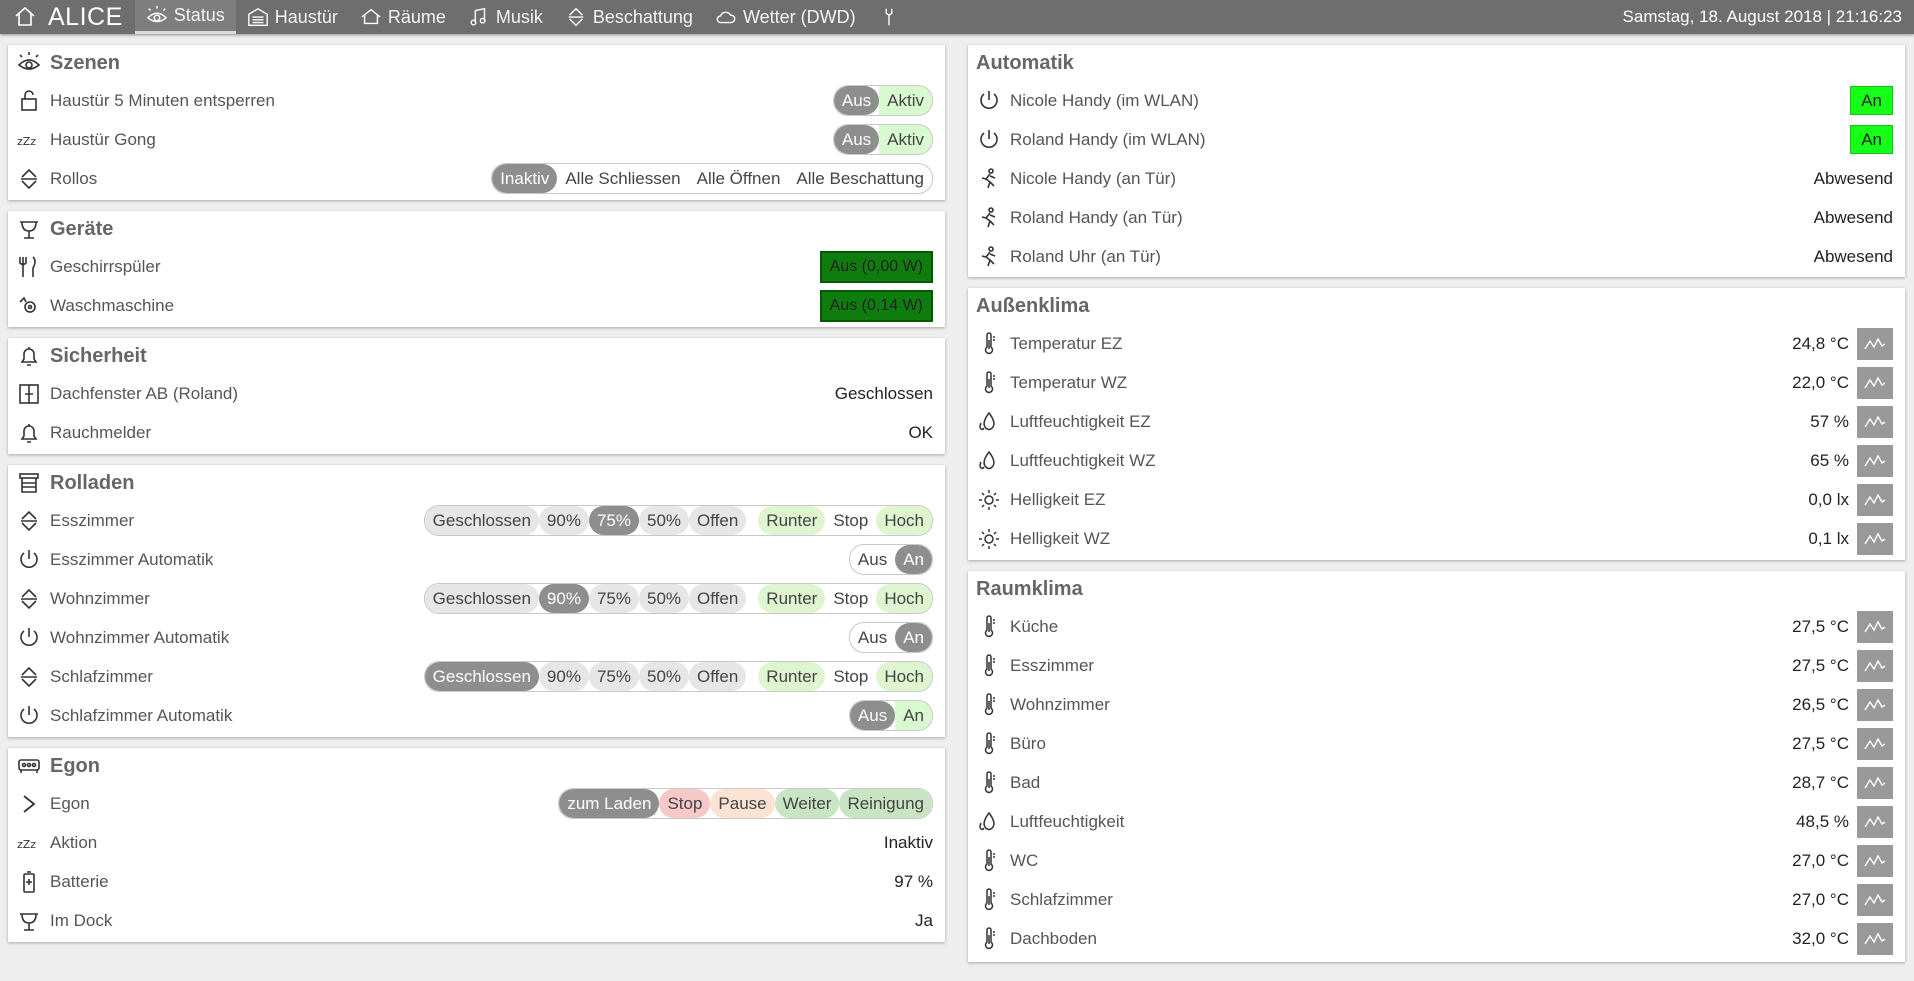 The image size is (1914, 981). Describe the element at coordinates (889, 17) in the screenshot. I see `wrench-icon` at that location.